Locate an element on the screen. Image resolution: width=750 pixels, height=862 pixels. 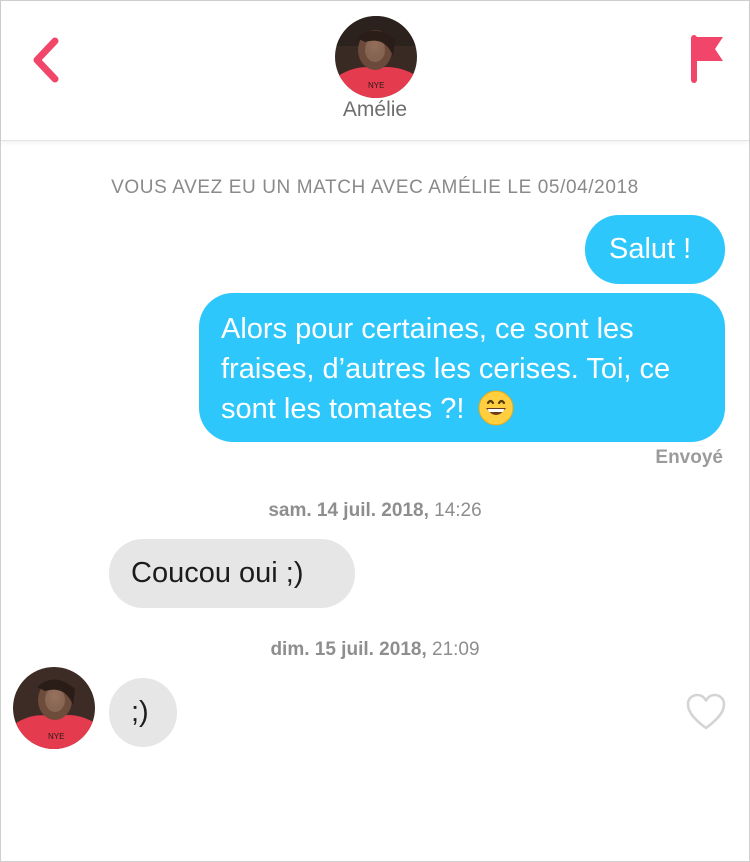
timestamp-time: 21:09 is located at coordinates (456, 649).